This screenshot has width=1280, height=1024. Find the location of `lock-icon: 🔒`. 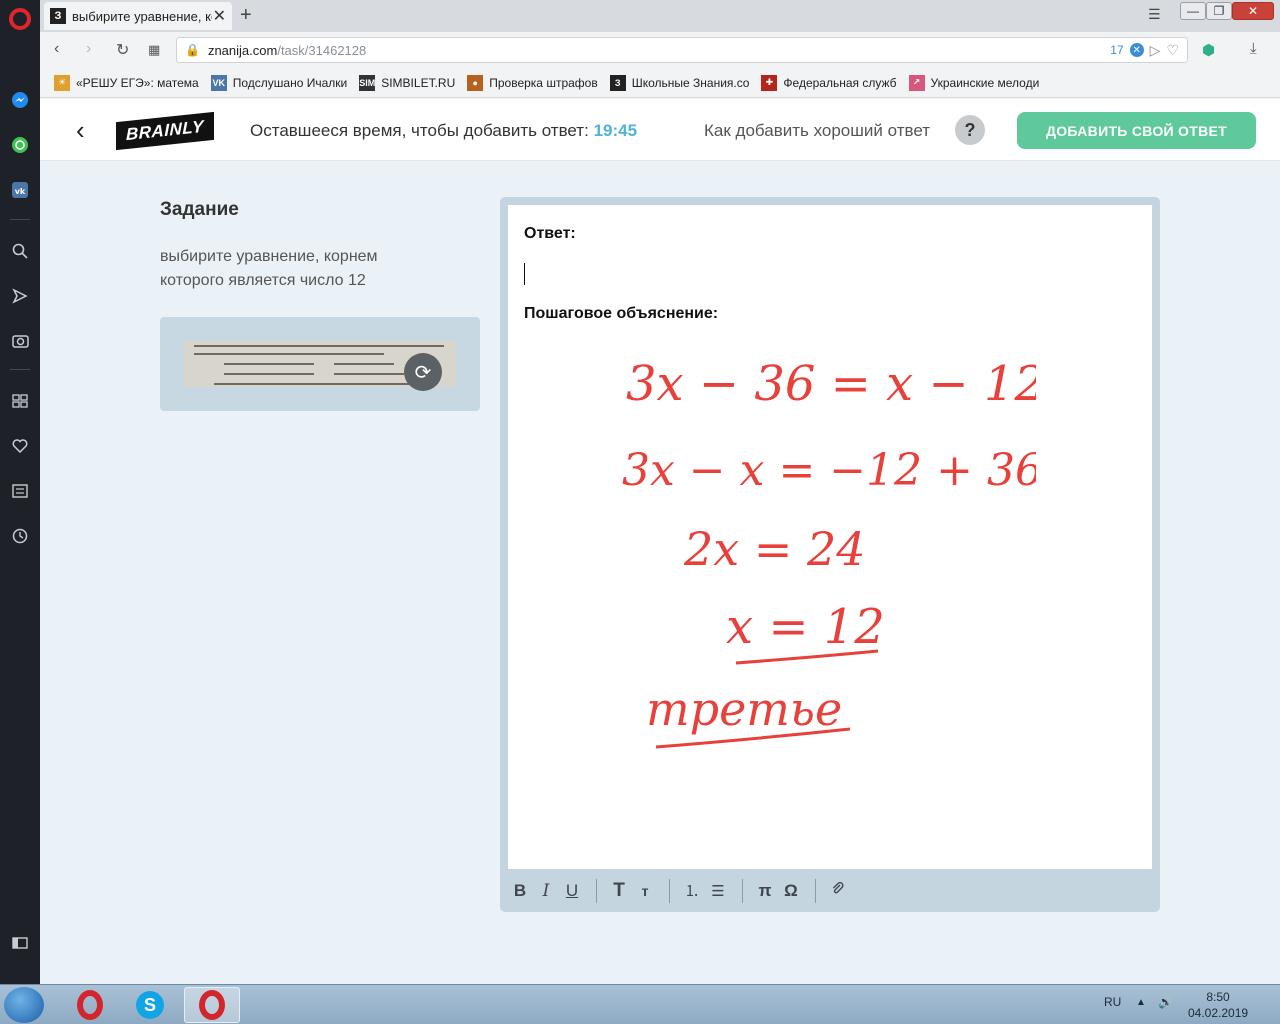

lock-icon: 🔒 is located at coordinates (192, 50).